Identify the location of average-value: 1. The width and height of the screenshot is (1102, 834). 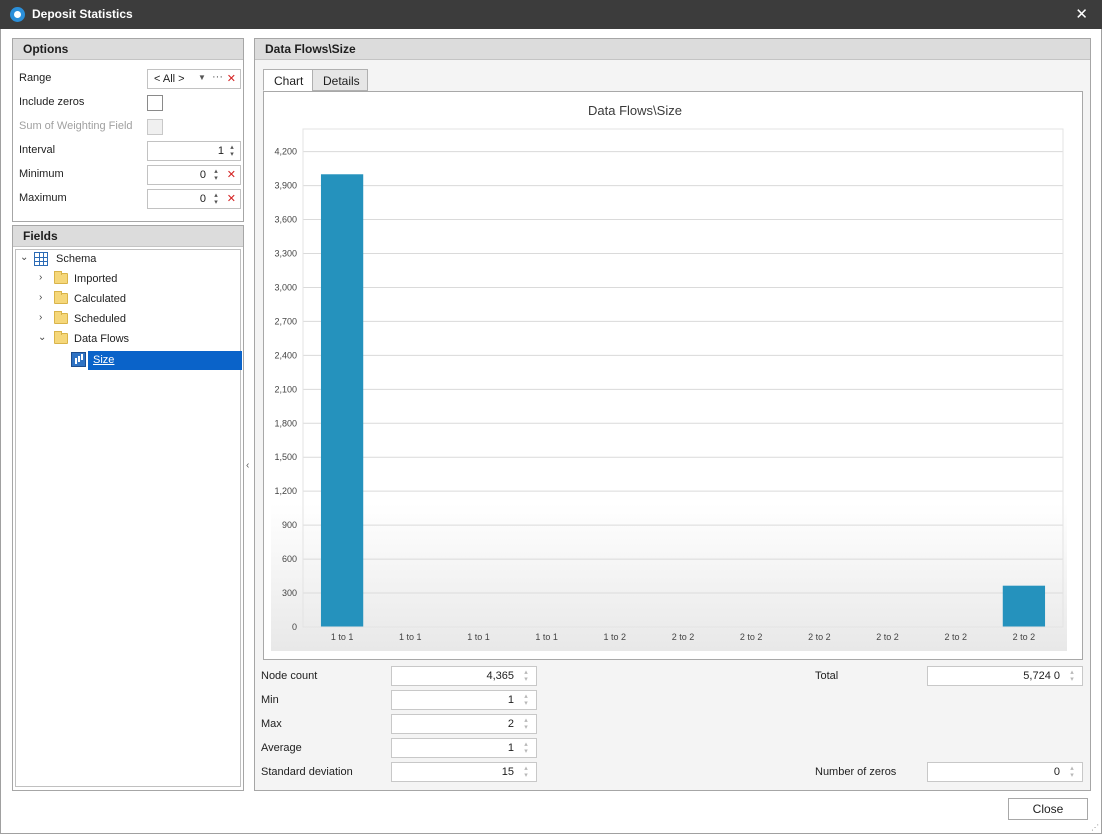
(510, 748).